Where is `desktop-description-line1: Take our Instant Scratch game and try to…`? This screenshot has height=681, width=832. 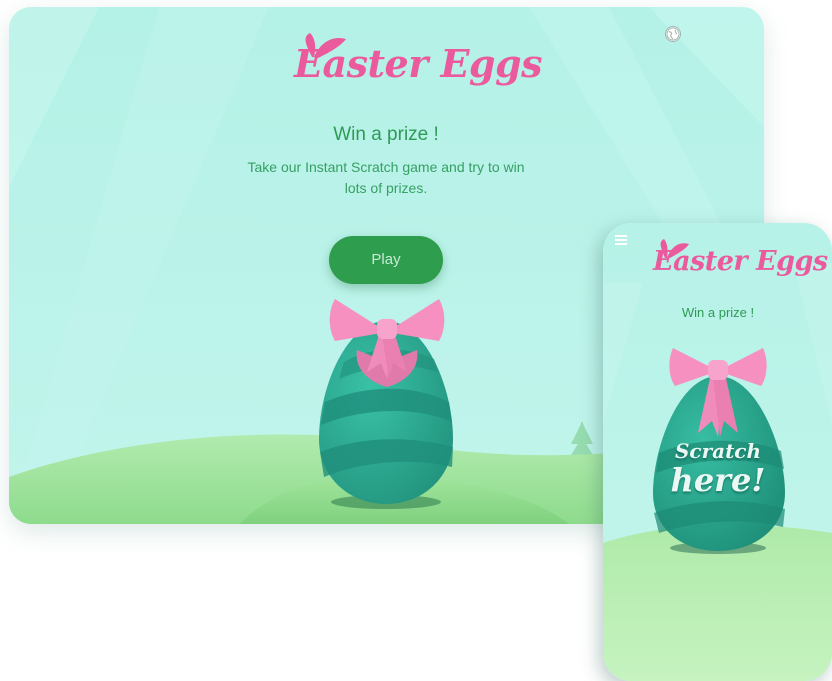 desktop-description-line1: Take our Instant Scratch game and try to… is located at coordinates (386, 167).